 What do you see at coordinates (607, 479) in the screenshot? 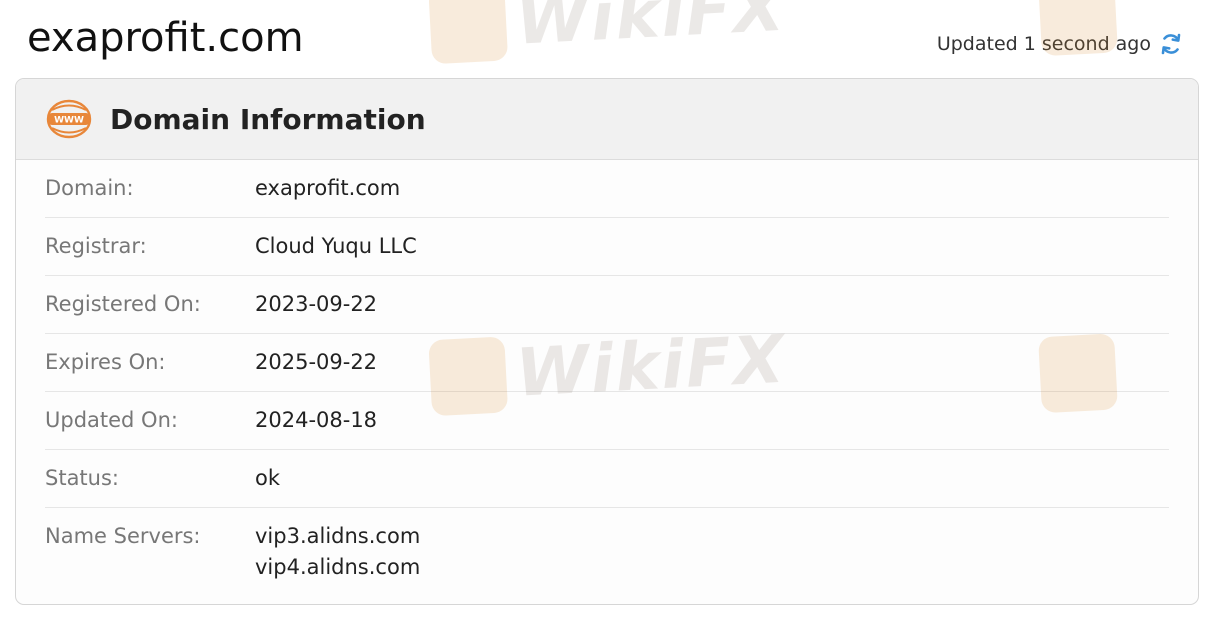
I see `row-status: Status: ok` at bounding box center [607, 479].